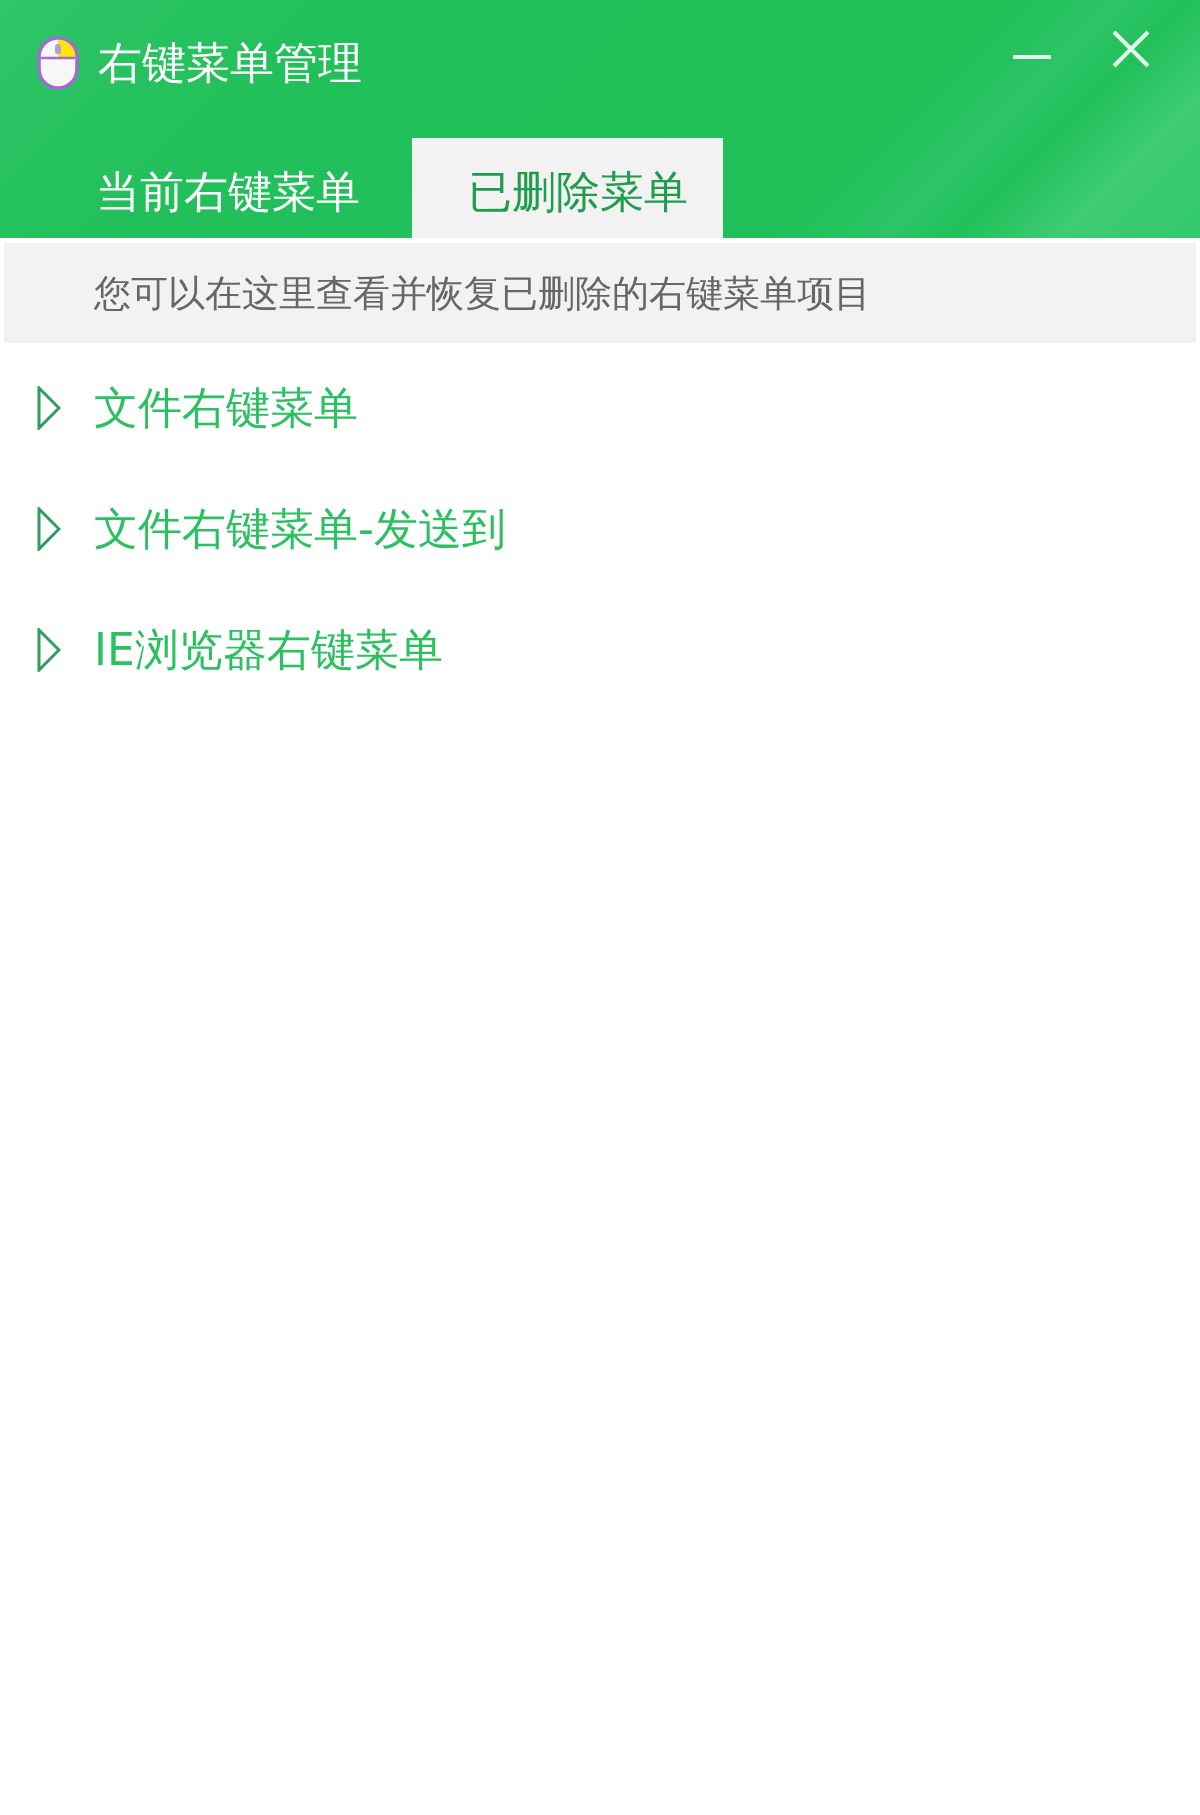 This screenshot has height=1815, width=1200. Describe the element at coordinates (230, 63) in the screenshot. I see `window-title: 右键菜单管理` at that location.